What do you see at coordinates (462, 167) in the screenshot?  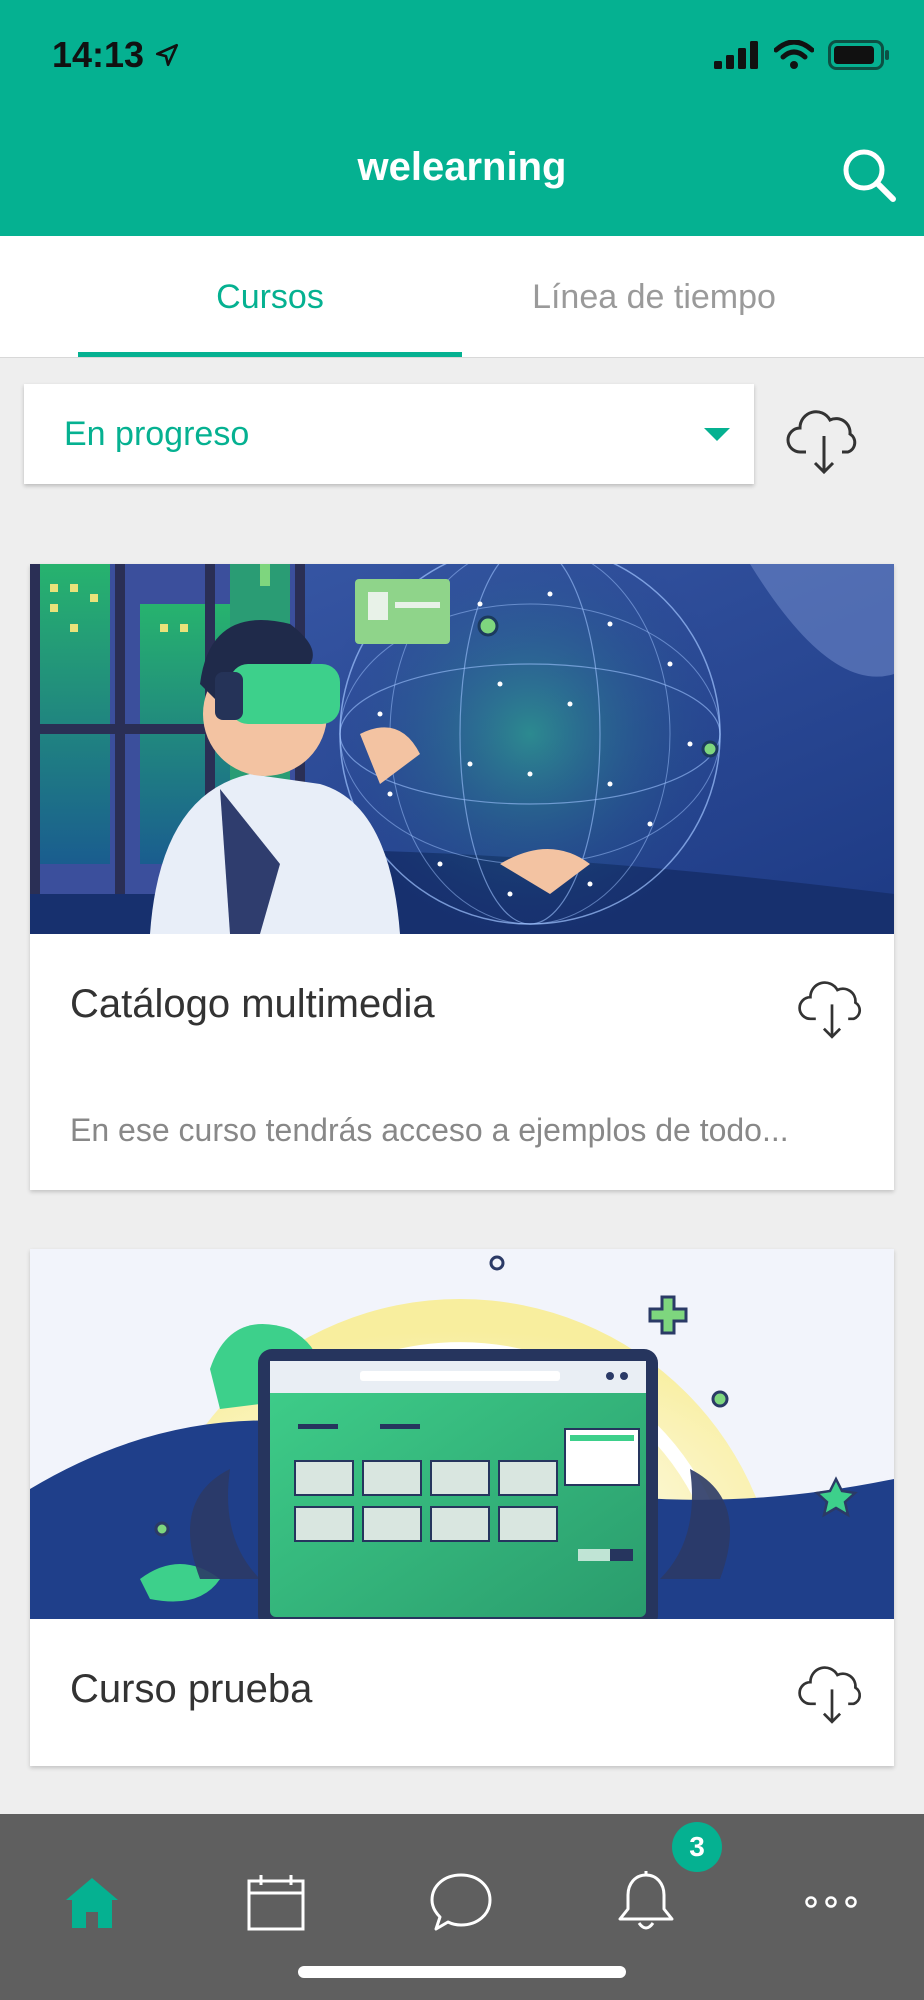 I see `app-title: welearning` at bounding box center [462, 167].